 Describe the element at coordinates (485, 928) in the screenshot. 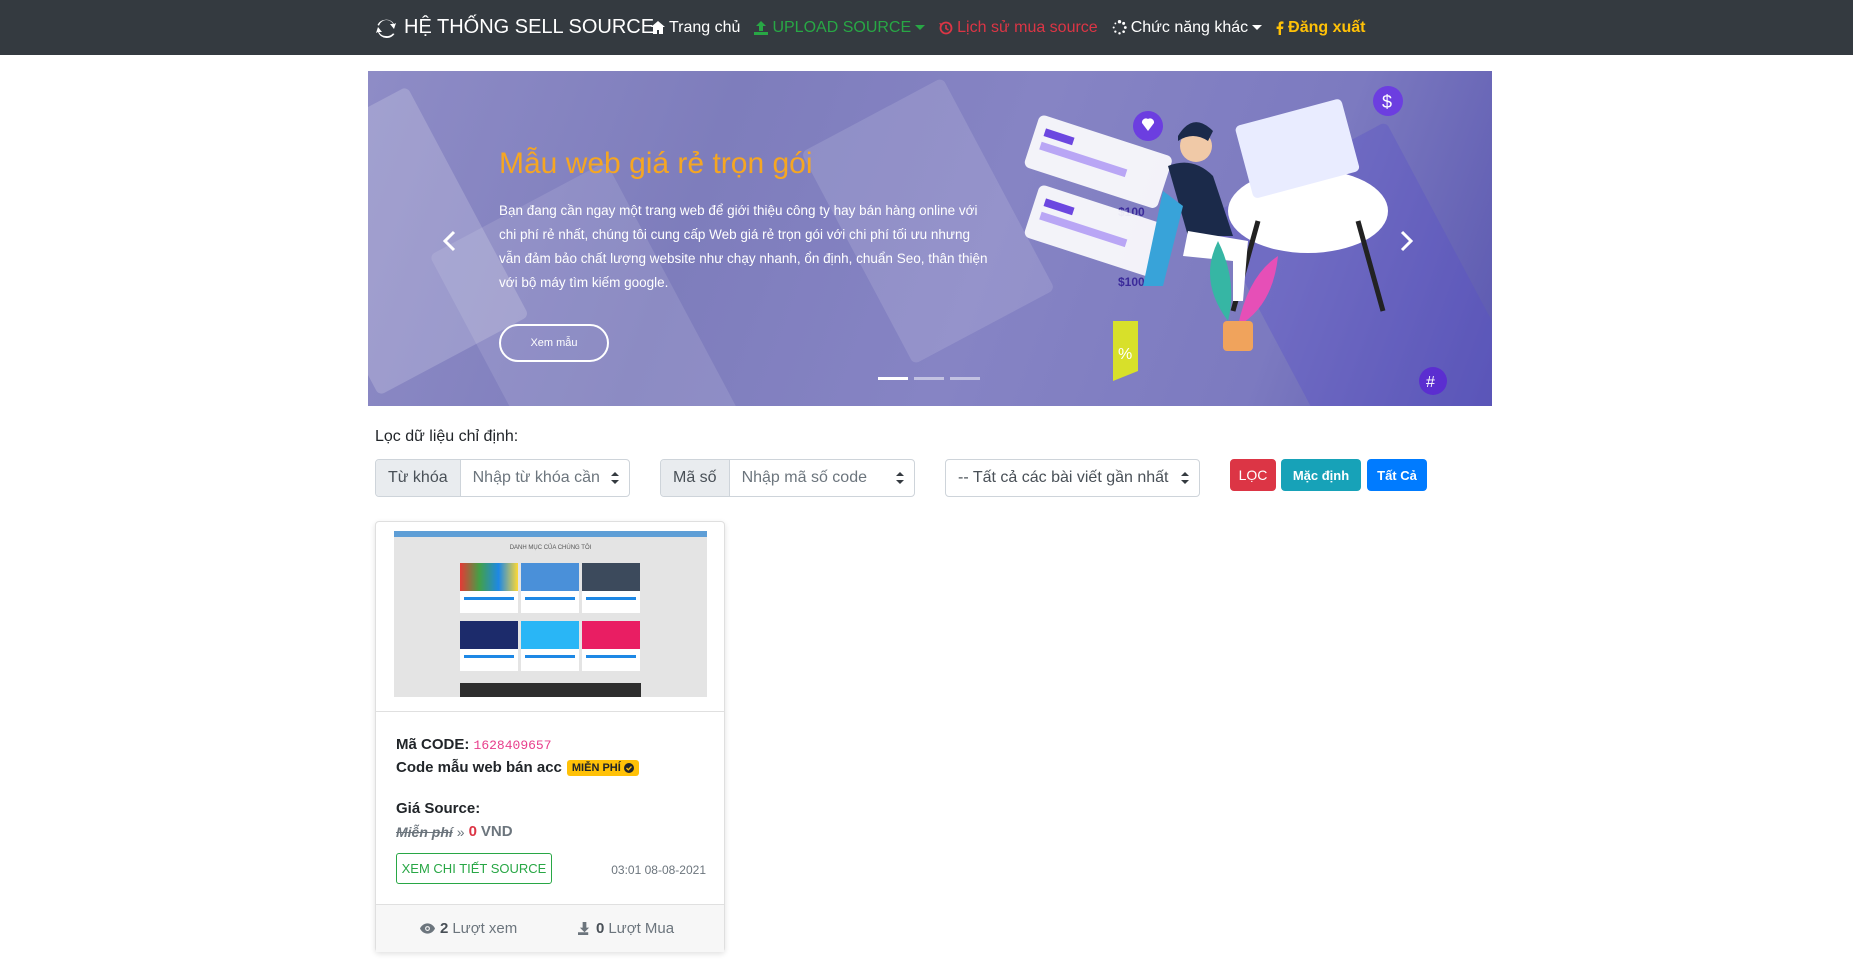

I see `views-label: Lượt xem` at that location.